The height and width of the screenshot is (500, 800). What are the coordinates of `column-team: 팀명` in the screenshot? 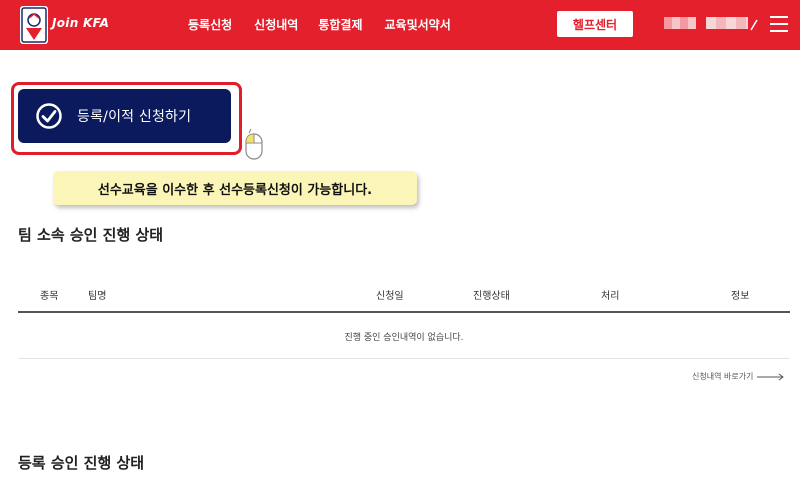 It's located at (97, 296).